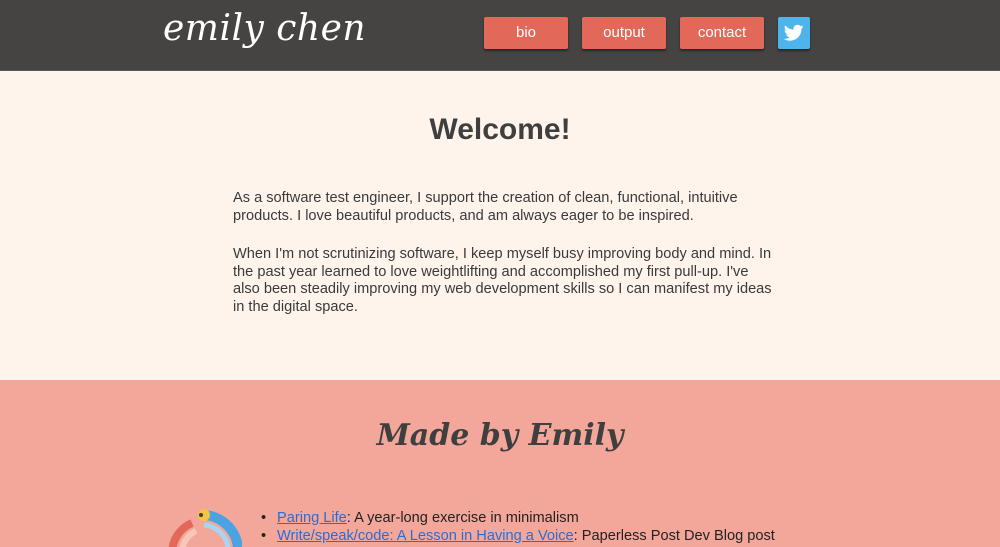 Image resolution: width=1000 pixels, height=547 pixels. What do you see at coordinates (205, 528) in the screenshot?
I see `project-badge-icon` at bounding box center [205, 528].